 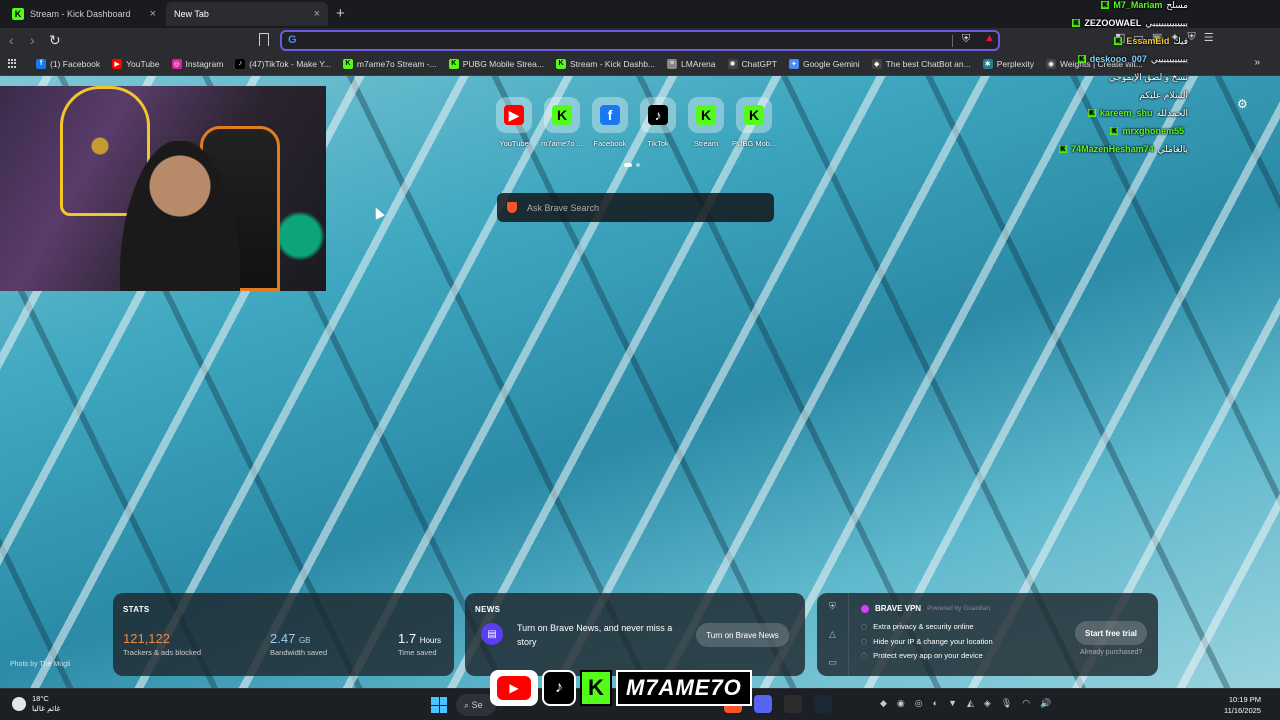 What do you see at coordinates (742, 635) in the screenshot?
I see `turn-on-news-button: Turn on Brave News` at bounding box center [742, 635].